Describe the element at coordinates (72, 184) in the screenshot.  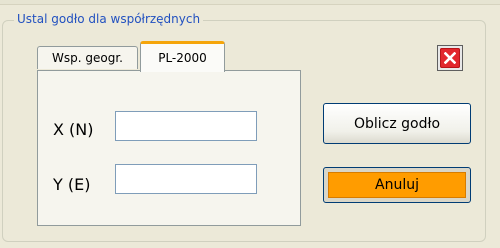
I see `y-field-label: Y (E)` at that location.